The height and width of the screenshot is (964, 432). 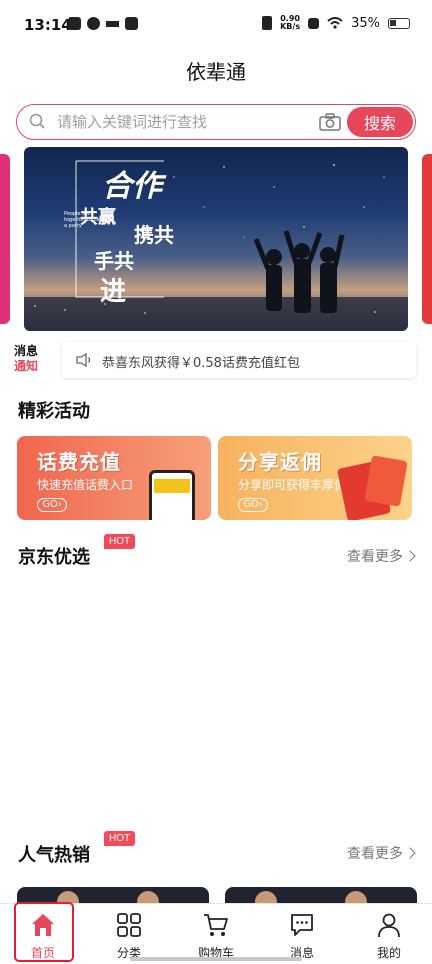 I want to click on recharge-go-label: GO, so click(x=50, y=504).